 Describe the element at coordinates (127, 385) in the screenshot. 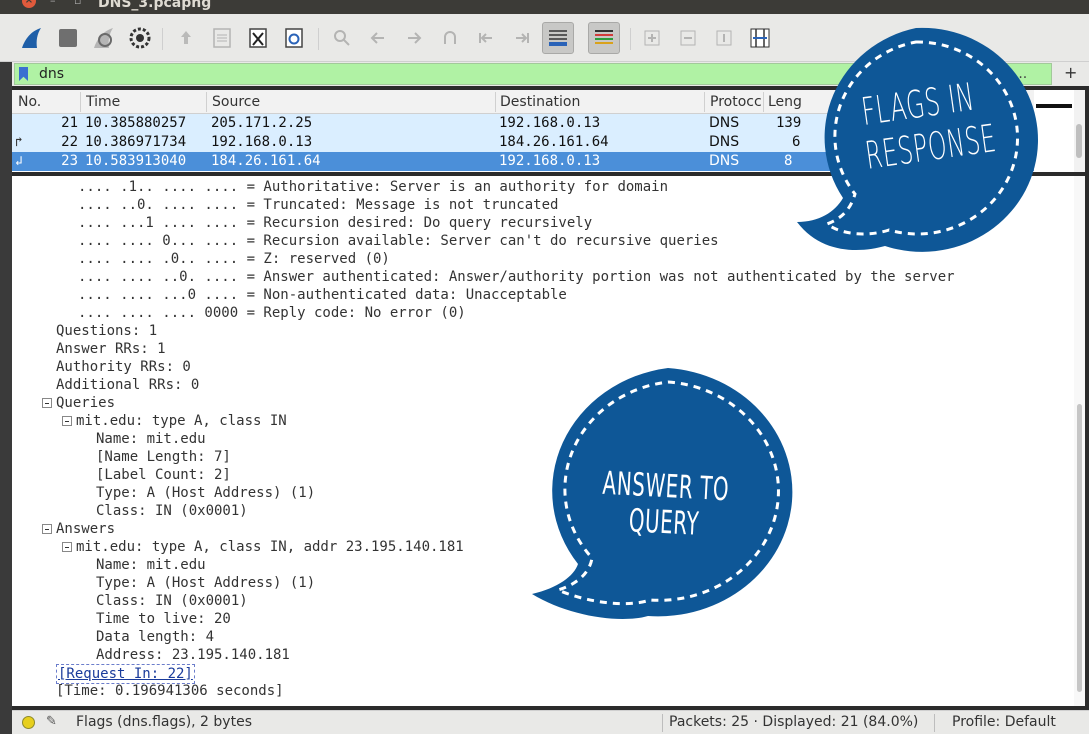

I see `dns-count-line: Additional RRs: 0` at that location.